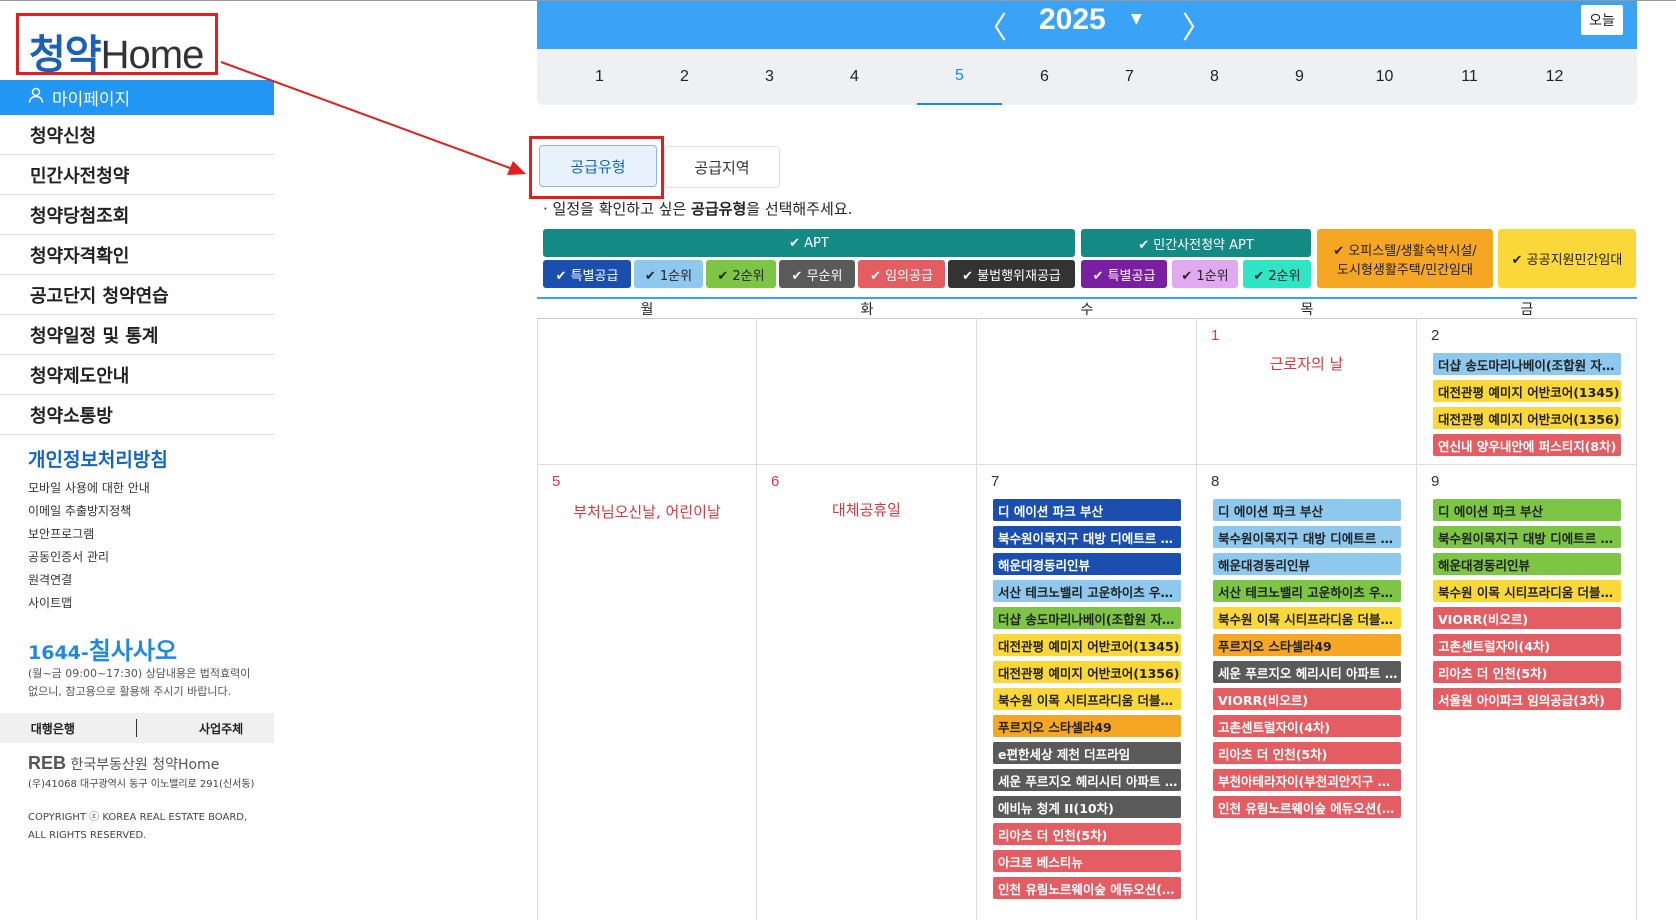  I want to click on privacy-policy-link: 개인정보처리방침, so click(98, 458).